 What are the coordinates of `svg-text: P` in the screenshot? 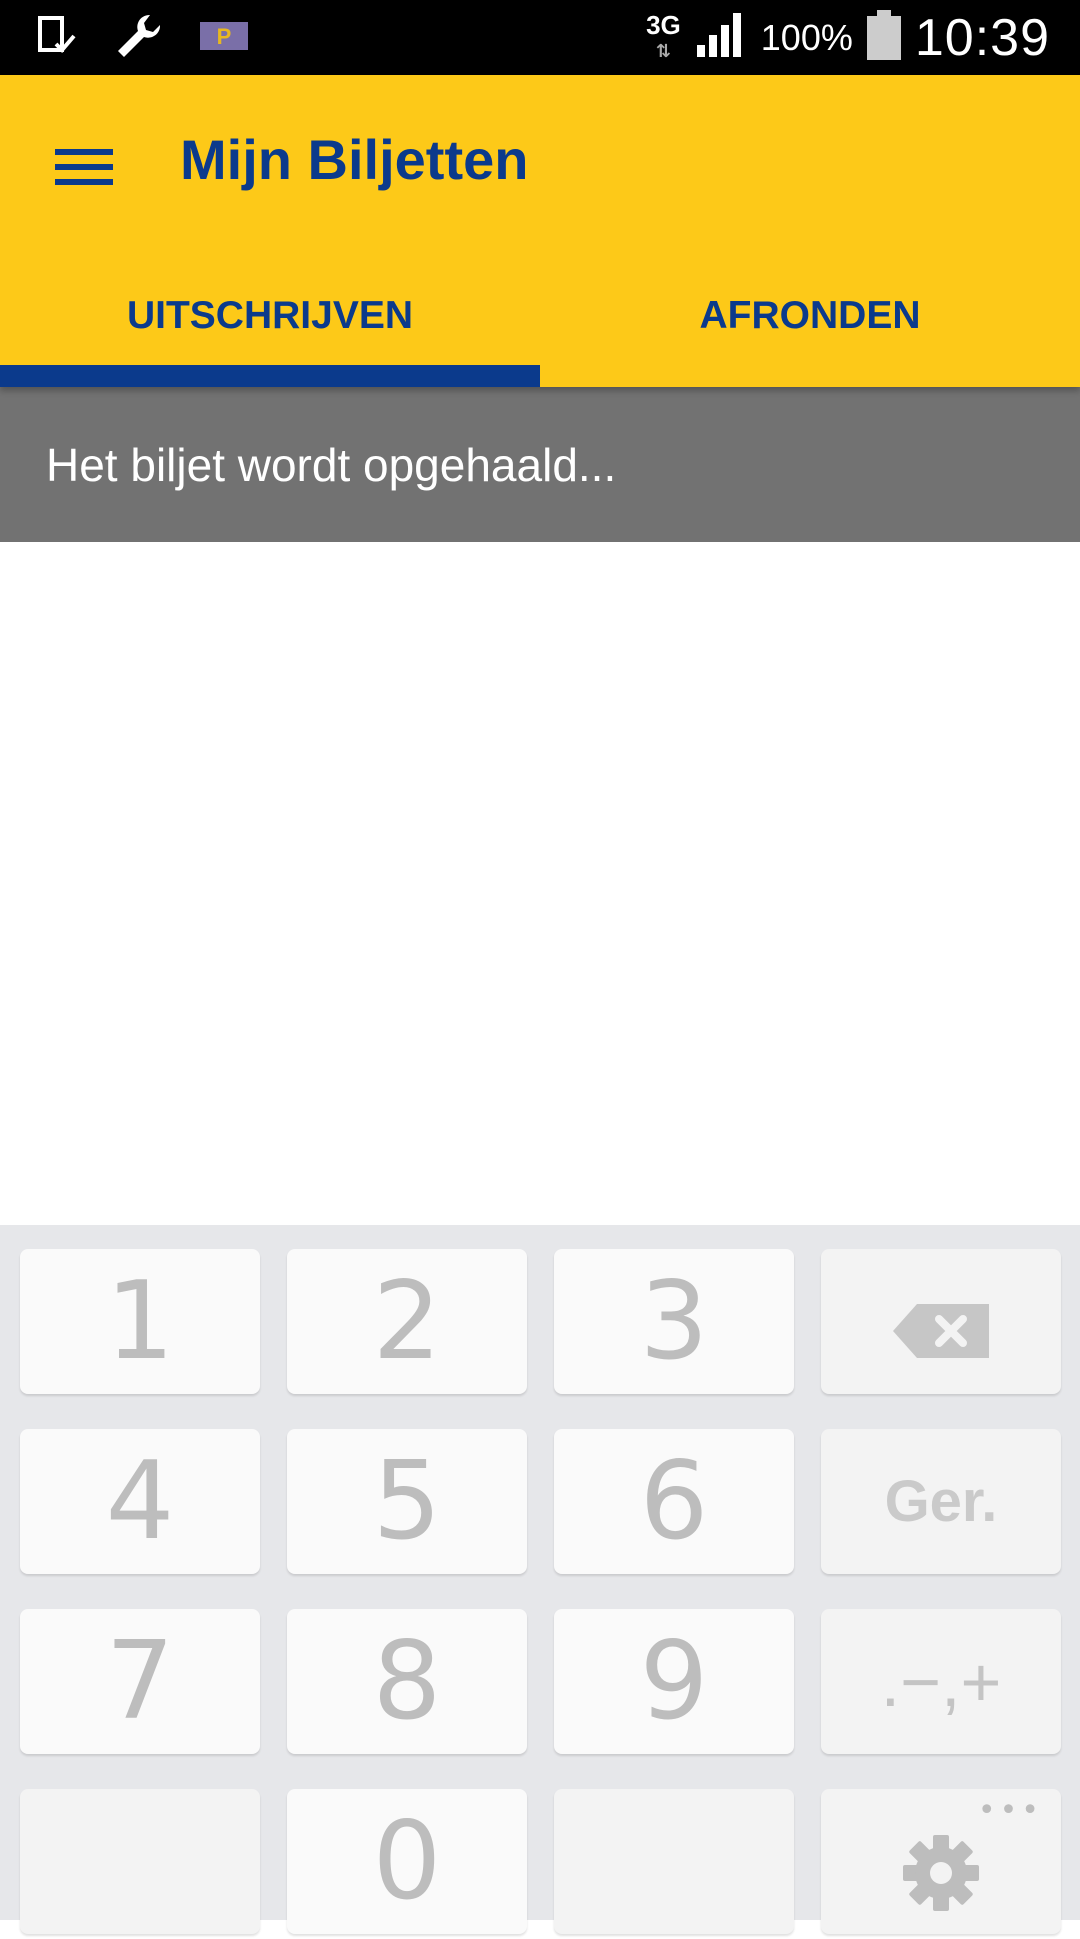 It's located at (224, 36).